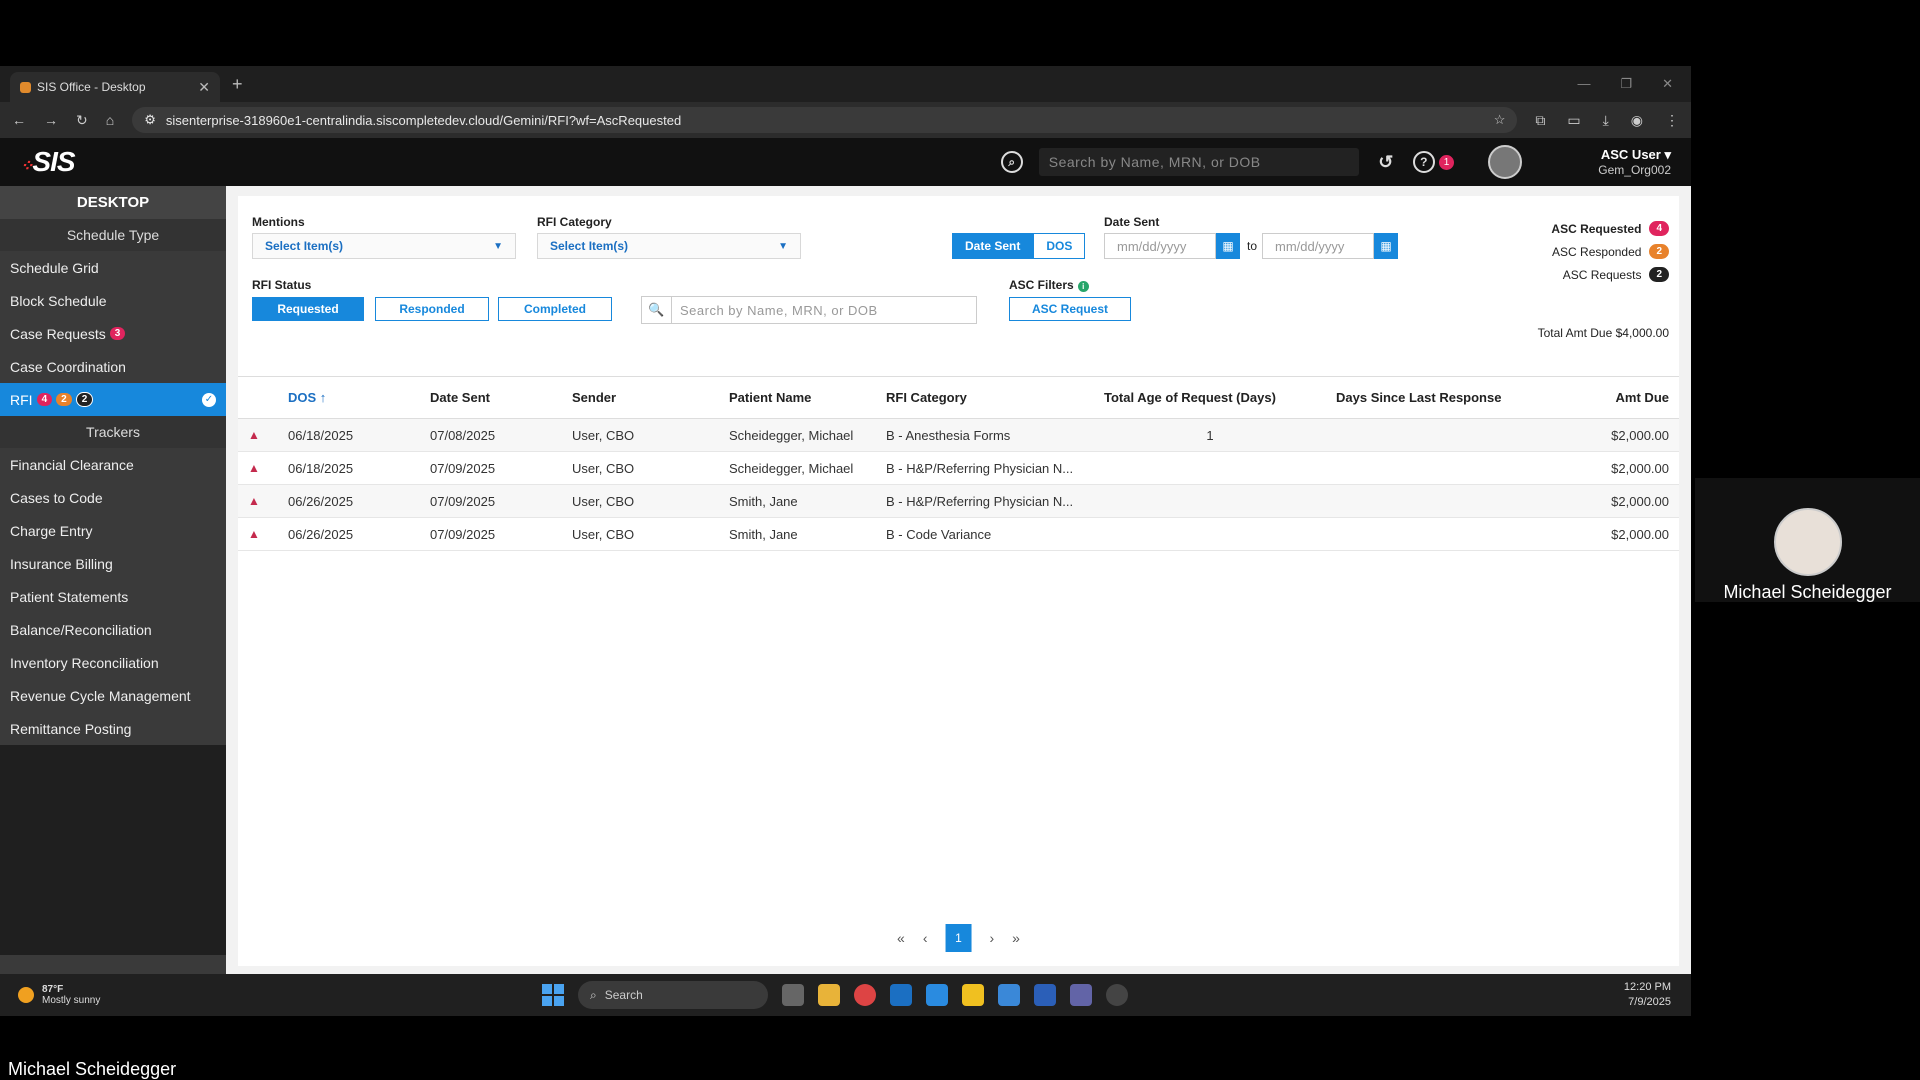 The image size is (1920, 1080). Describe the element at coordinates (308, 309) in the screenshot. I see `status-requested-button: Requested` at that location.